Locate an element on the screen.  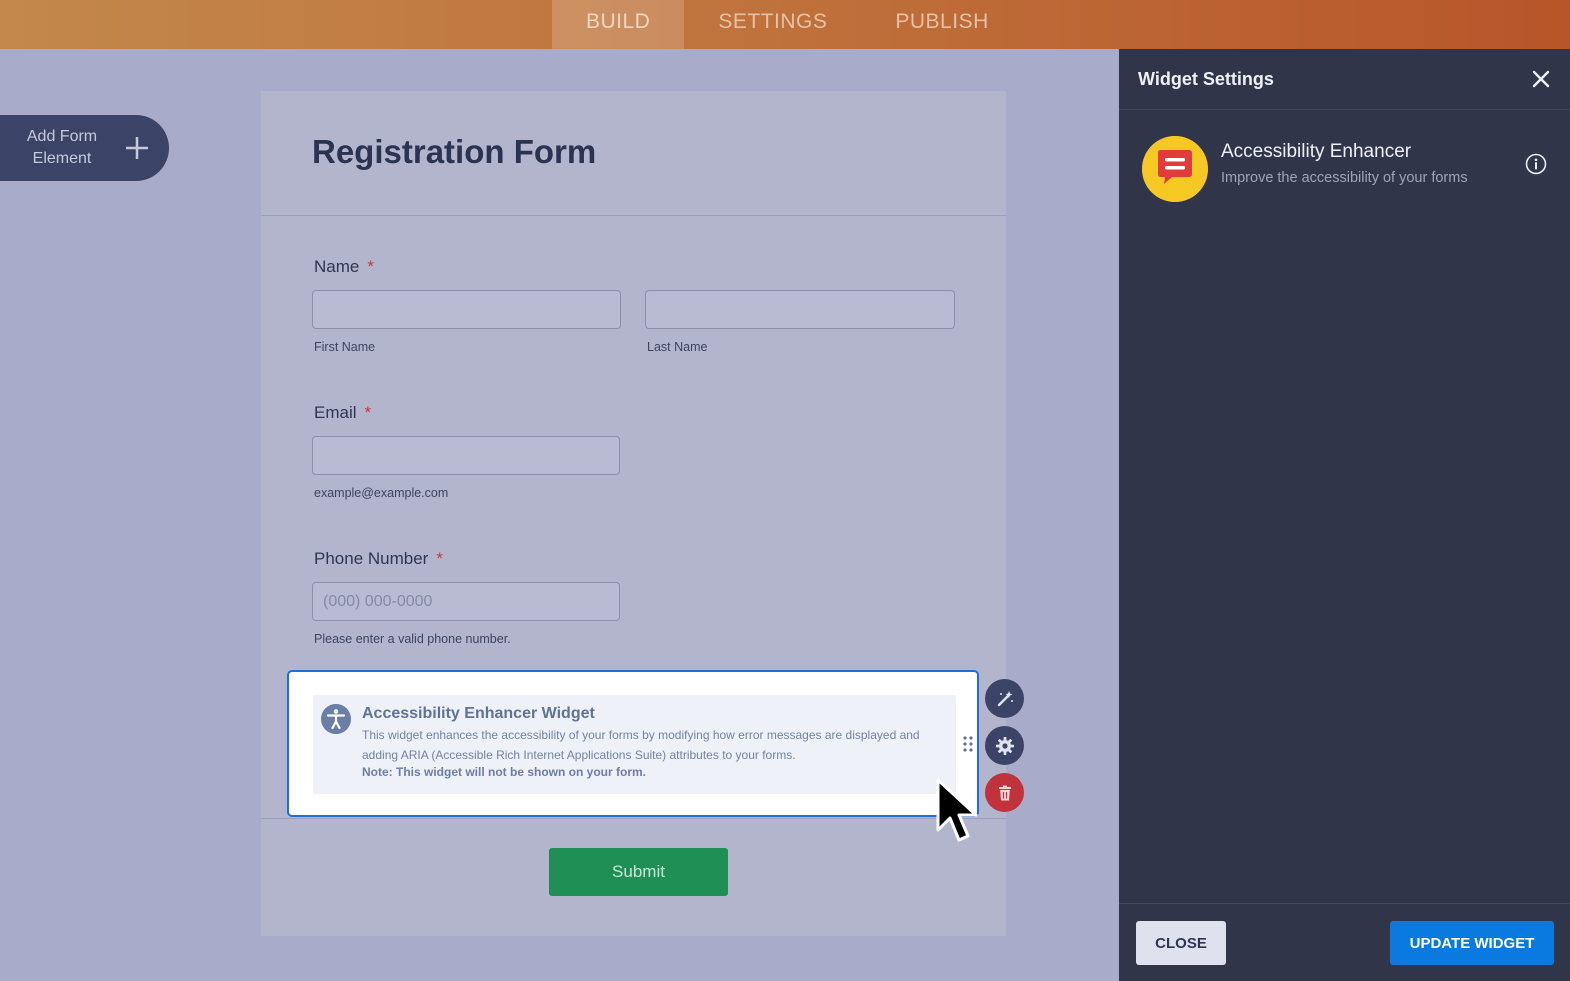
panel-header: Widget Settings is located at coordinates (1344, 79).